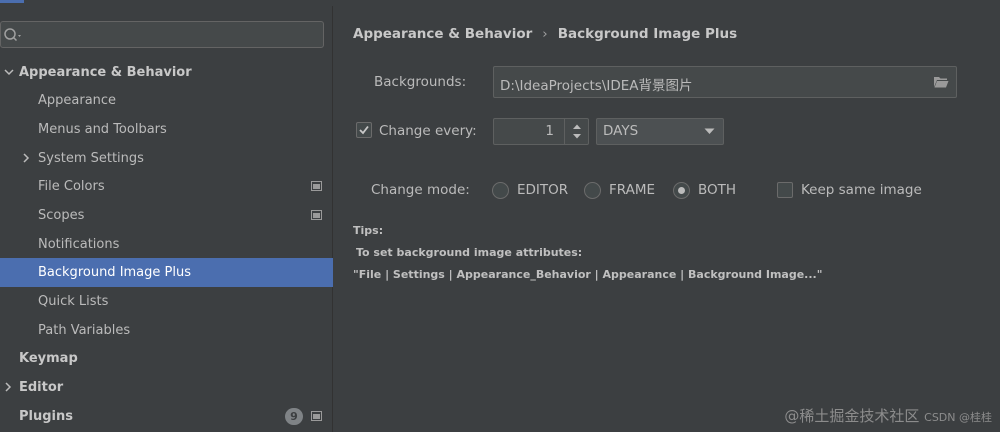 The image size is (1000, 432). What do you see at coordinates (166, 301) in the screenshot?
I see `sidebar-item-quick-lists: Quick Lists` at bounding box center [166, 301].